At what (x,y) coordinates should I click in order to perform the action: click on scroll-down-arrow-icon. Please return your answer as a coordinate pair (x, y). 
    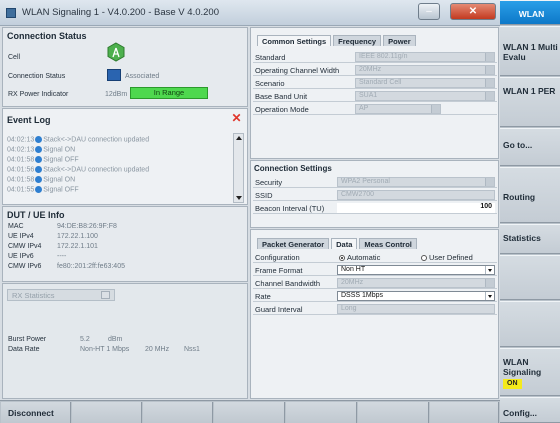
    Looking at the image, I should click on (239, 198).